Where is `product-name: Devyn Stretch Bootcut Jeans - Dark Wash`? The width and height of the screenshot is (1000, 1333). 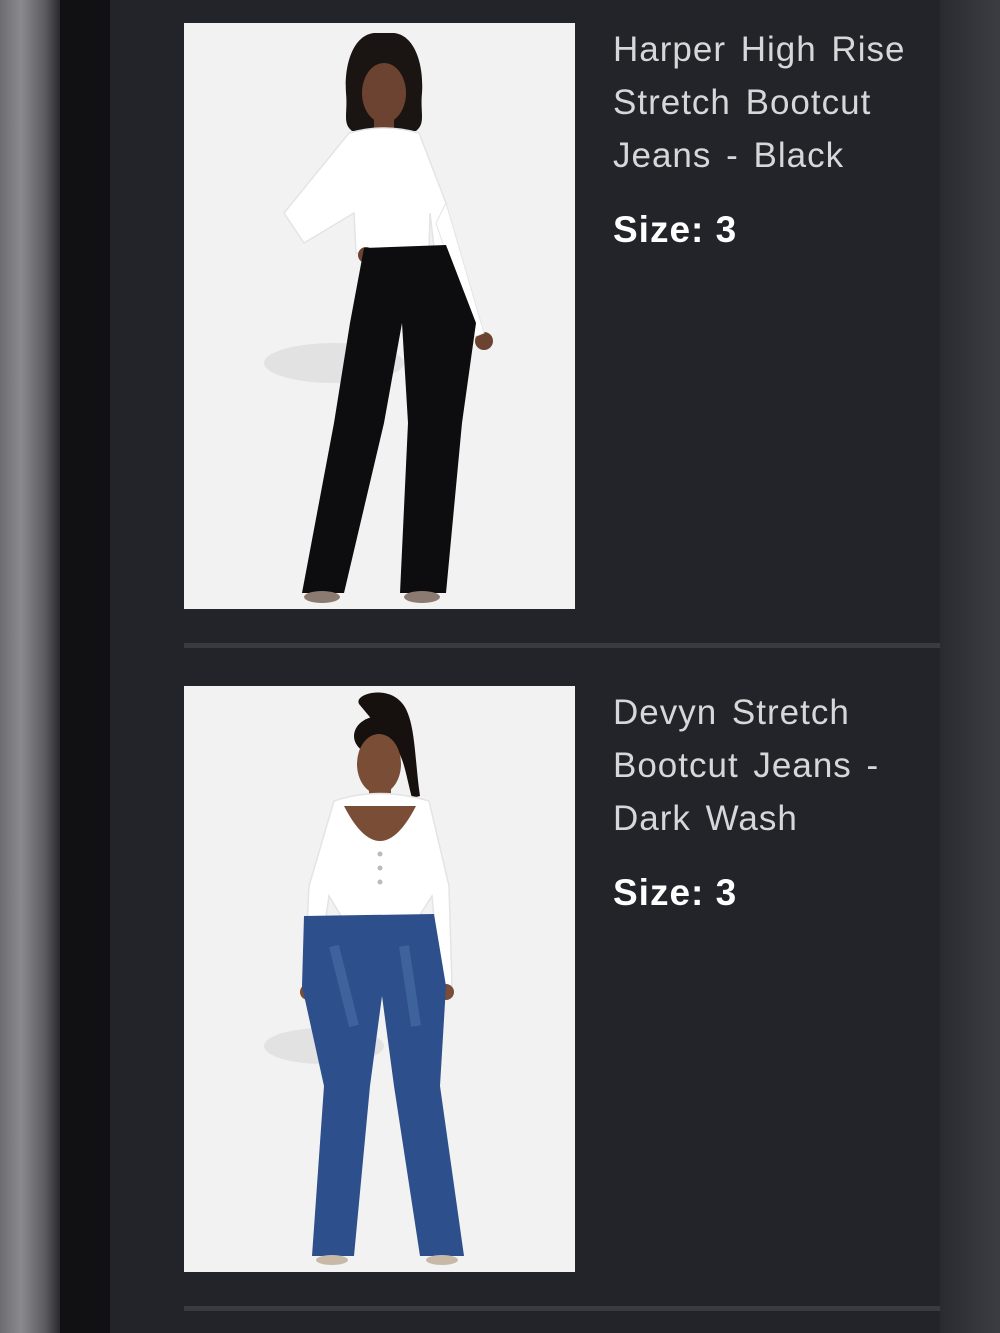
product-name: Devyn Stretch Bootcut Jeans - Dark Wash is located at coordinates (773, 765).